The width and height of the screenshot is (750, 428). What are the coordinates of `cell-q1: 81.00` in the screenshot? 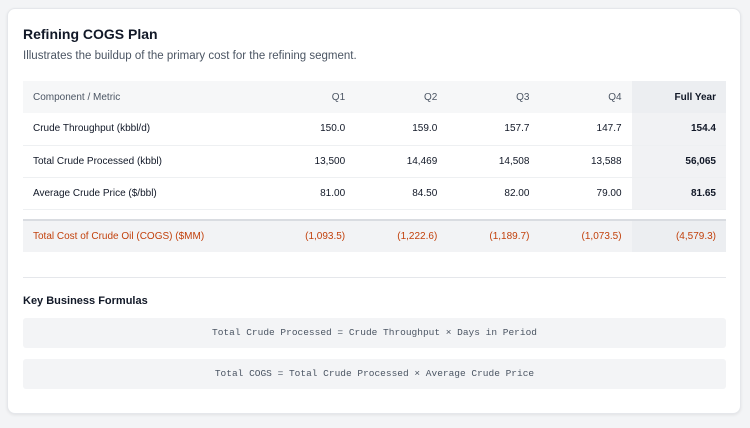 It's located at (309, 193).